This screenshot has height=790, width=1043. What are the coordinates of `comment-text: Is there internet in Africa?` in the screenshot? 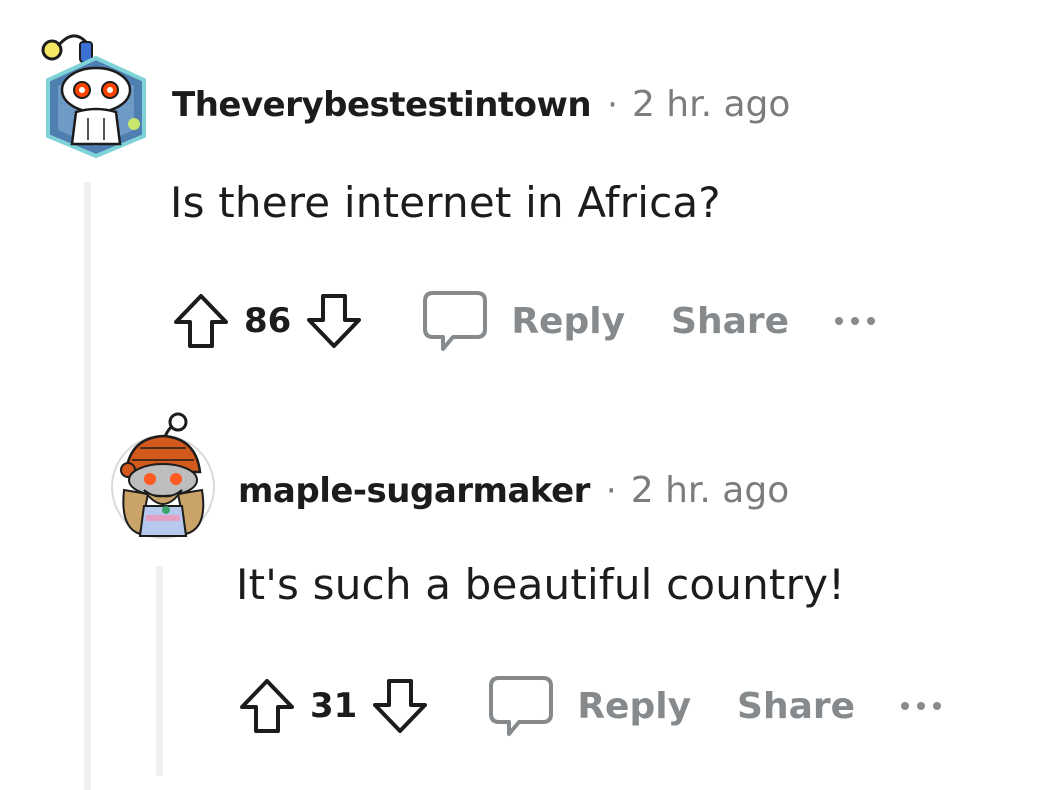 It's located at (445, 202).